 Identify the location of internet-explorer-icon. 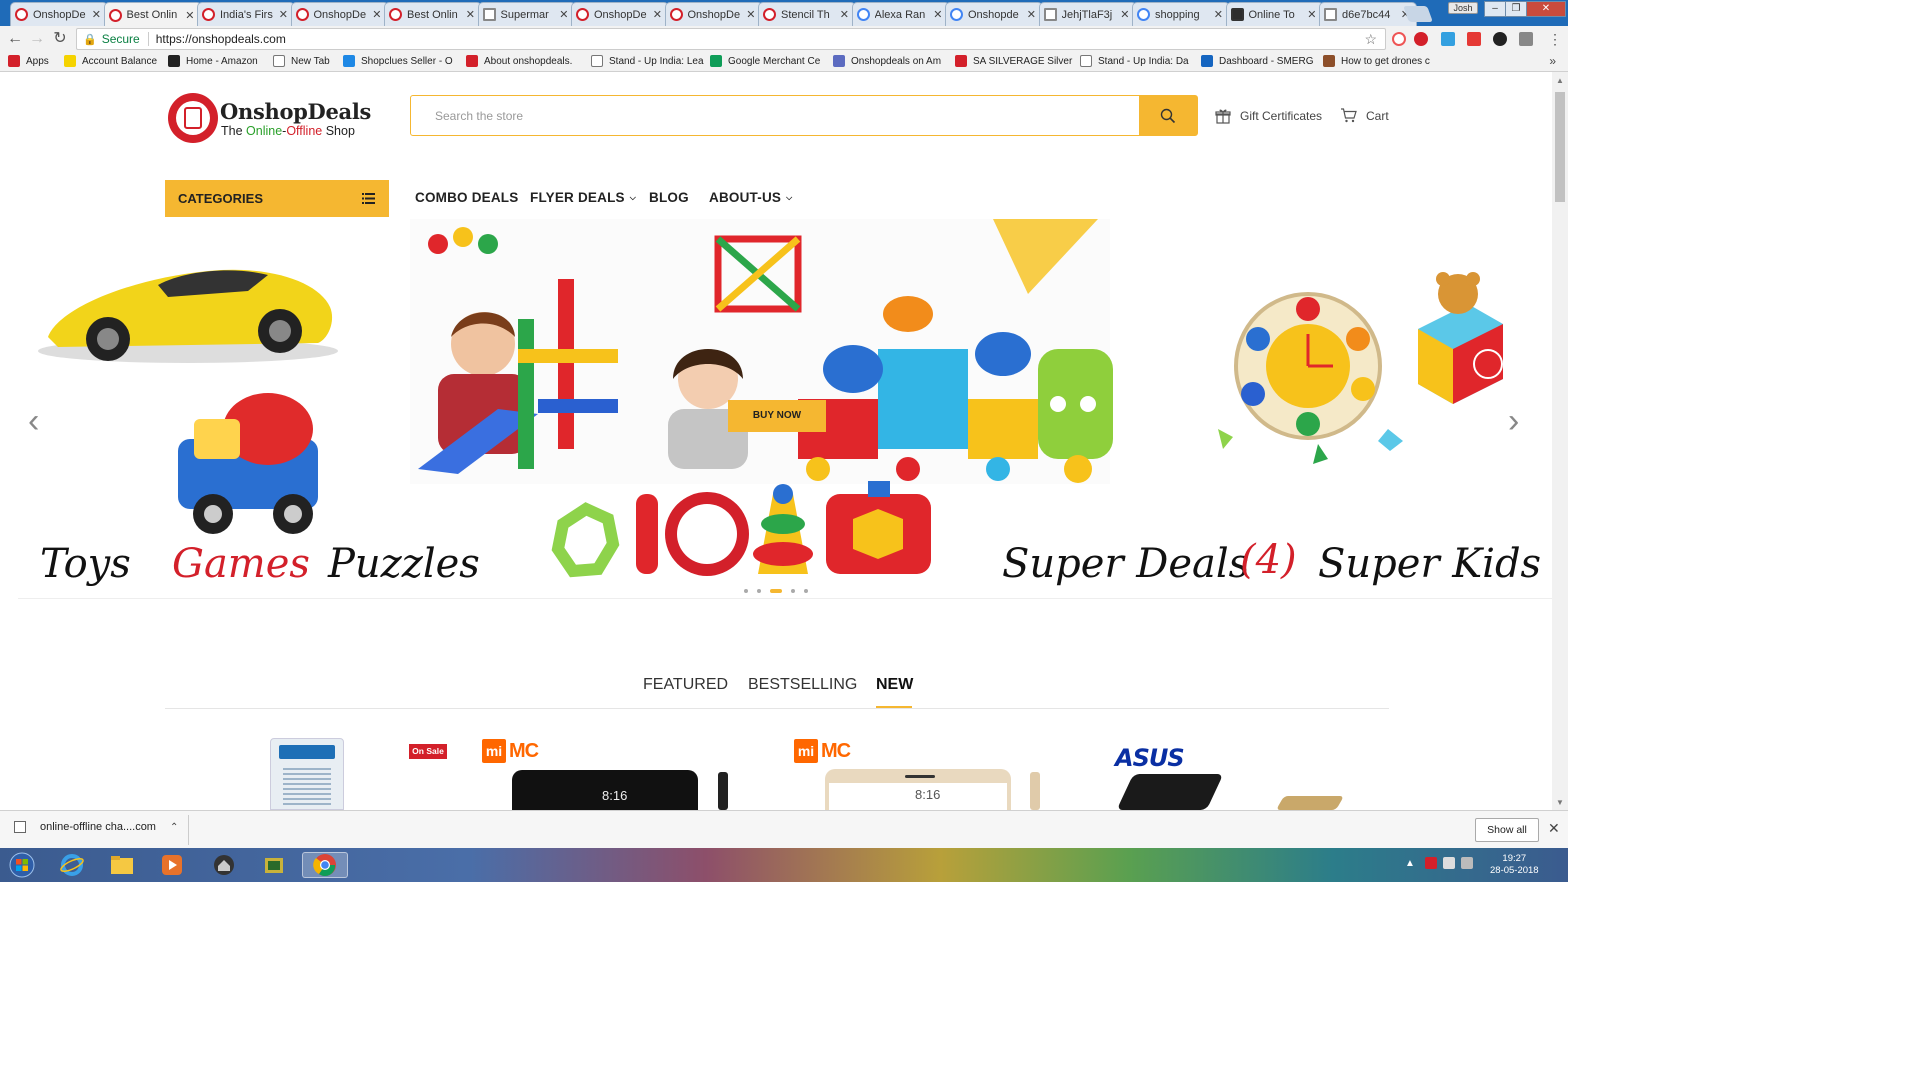
(72, 865).